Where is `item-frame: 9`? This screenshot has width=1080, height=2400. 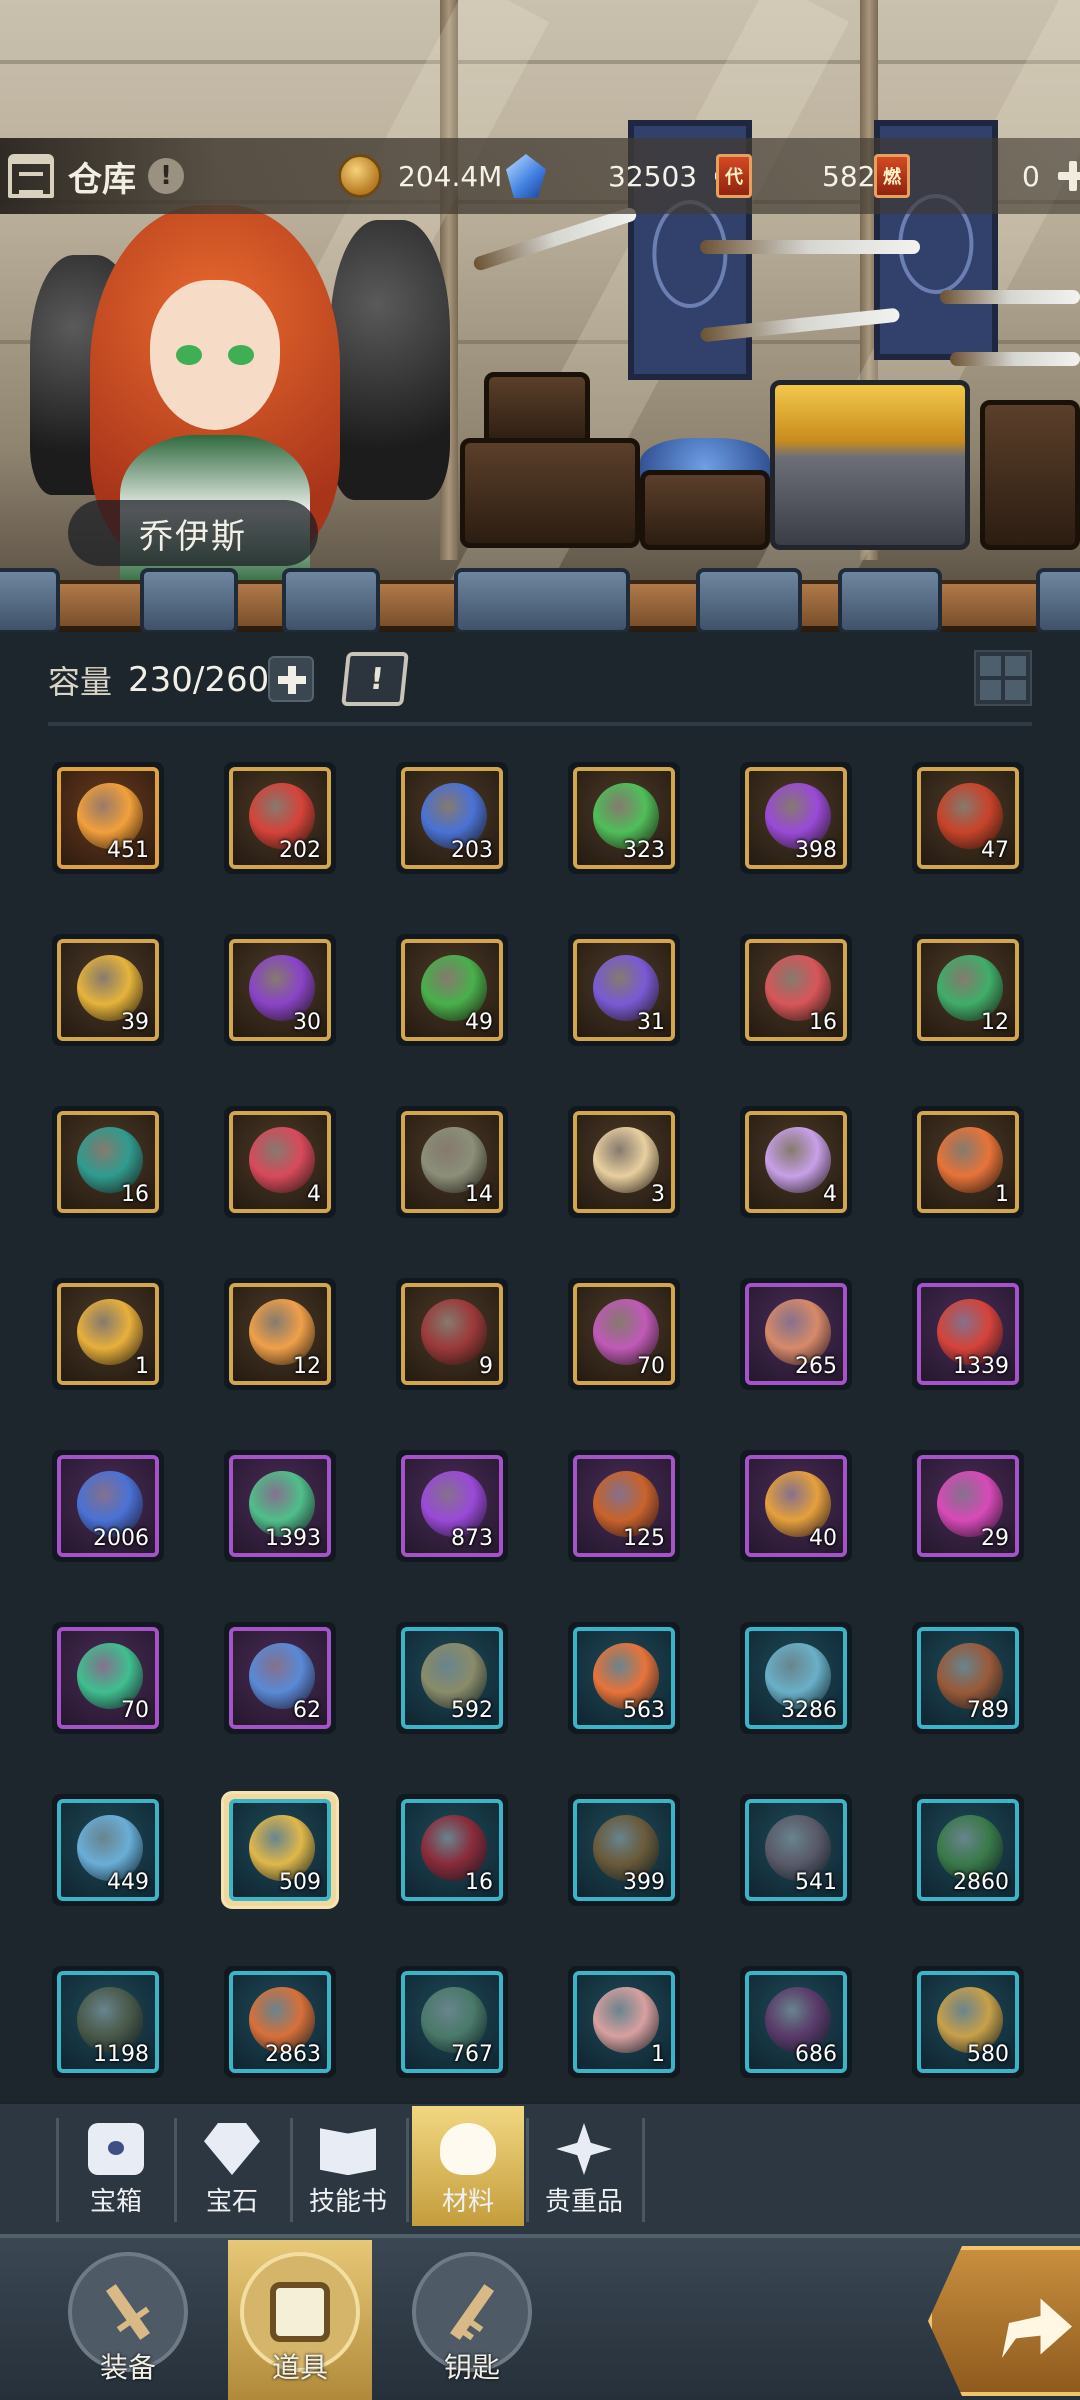 item-frame: 9 is located at coordinates (452, 1334).